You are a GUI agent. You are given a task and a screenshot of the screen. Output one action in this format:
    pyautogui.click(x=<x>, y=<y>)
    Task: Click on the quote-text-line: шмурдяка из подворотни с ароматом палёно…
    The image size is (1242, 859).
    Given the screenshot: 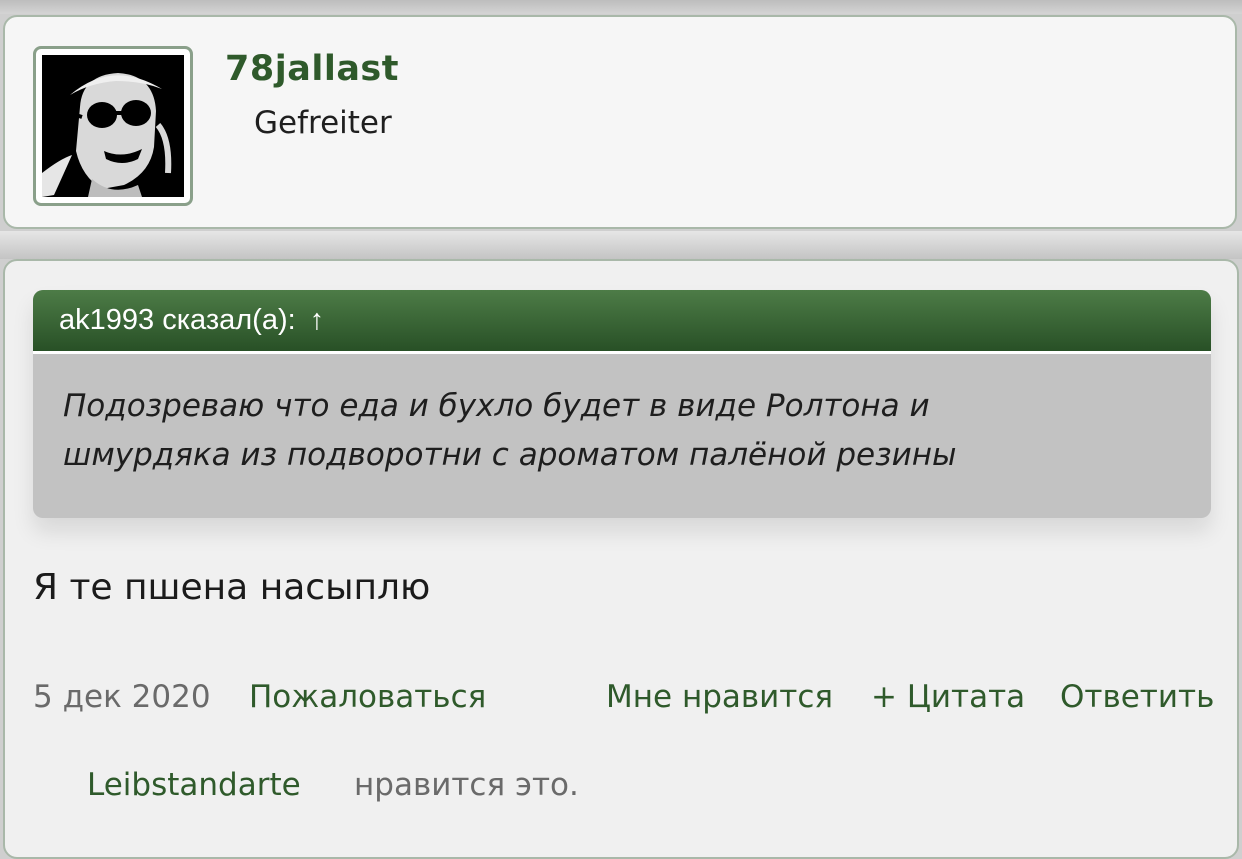 What is the action you would take?
    pyautogui.click(x=510, y=455)
    